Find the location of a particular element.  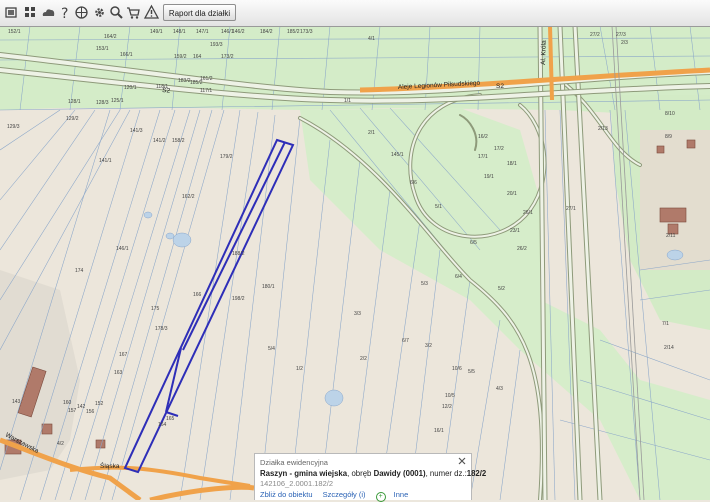

parcel-number-label: 148/1 is located at coordinates (179, 32).